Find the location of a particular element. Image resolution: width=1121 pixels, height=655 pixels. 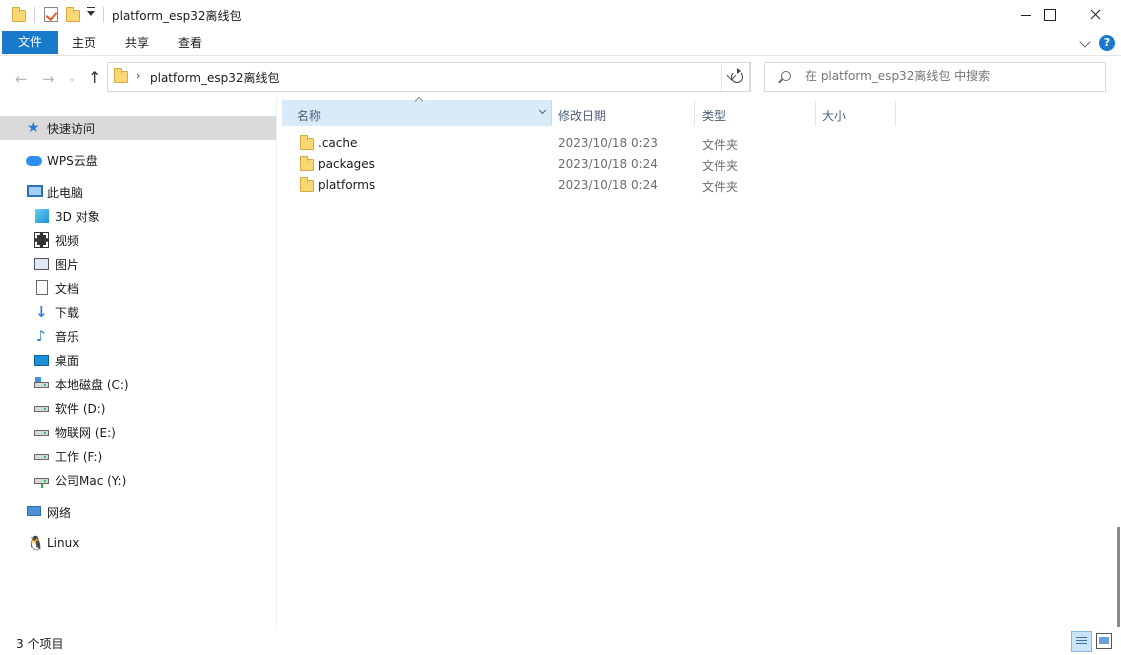

sidebar-item-label: 图片 is located at coordinates (67, 265).